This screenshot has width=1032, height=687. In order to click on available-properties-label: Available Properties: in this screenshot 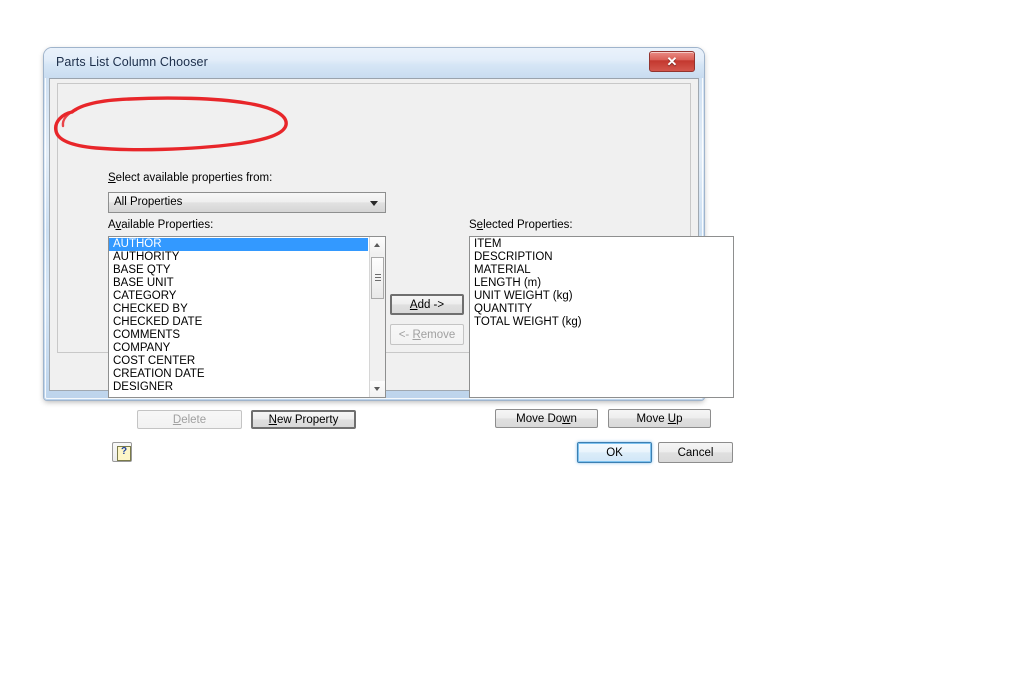, I will do `click(160, 225)`.